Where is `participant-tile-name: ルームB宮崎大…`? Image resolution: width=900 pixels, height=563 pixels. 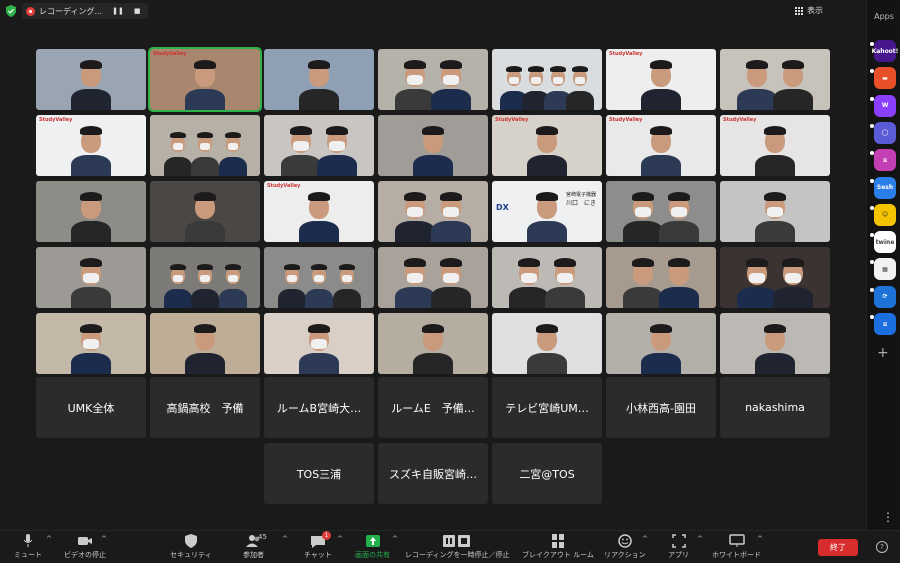 participant-tile-name: ルームB宮崎大… is located at coordinates (319, 407).